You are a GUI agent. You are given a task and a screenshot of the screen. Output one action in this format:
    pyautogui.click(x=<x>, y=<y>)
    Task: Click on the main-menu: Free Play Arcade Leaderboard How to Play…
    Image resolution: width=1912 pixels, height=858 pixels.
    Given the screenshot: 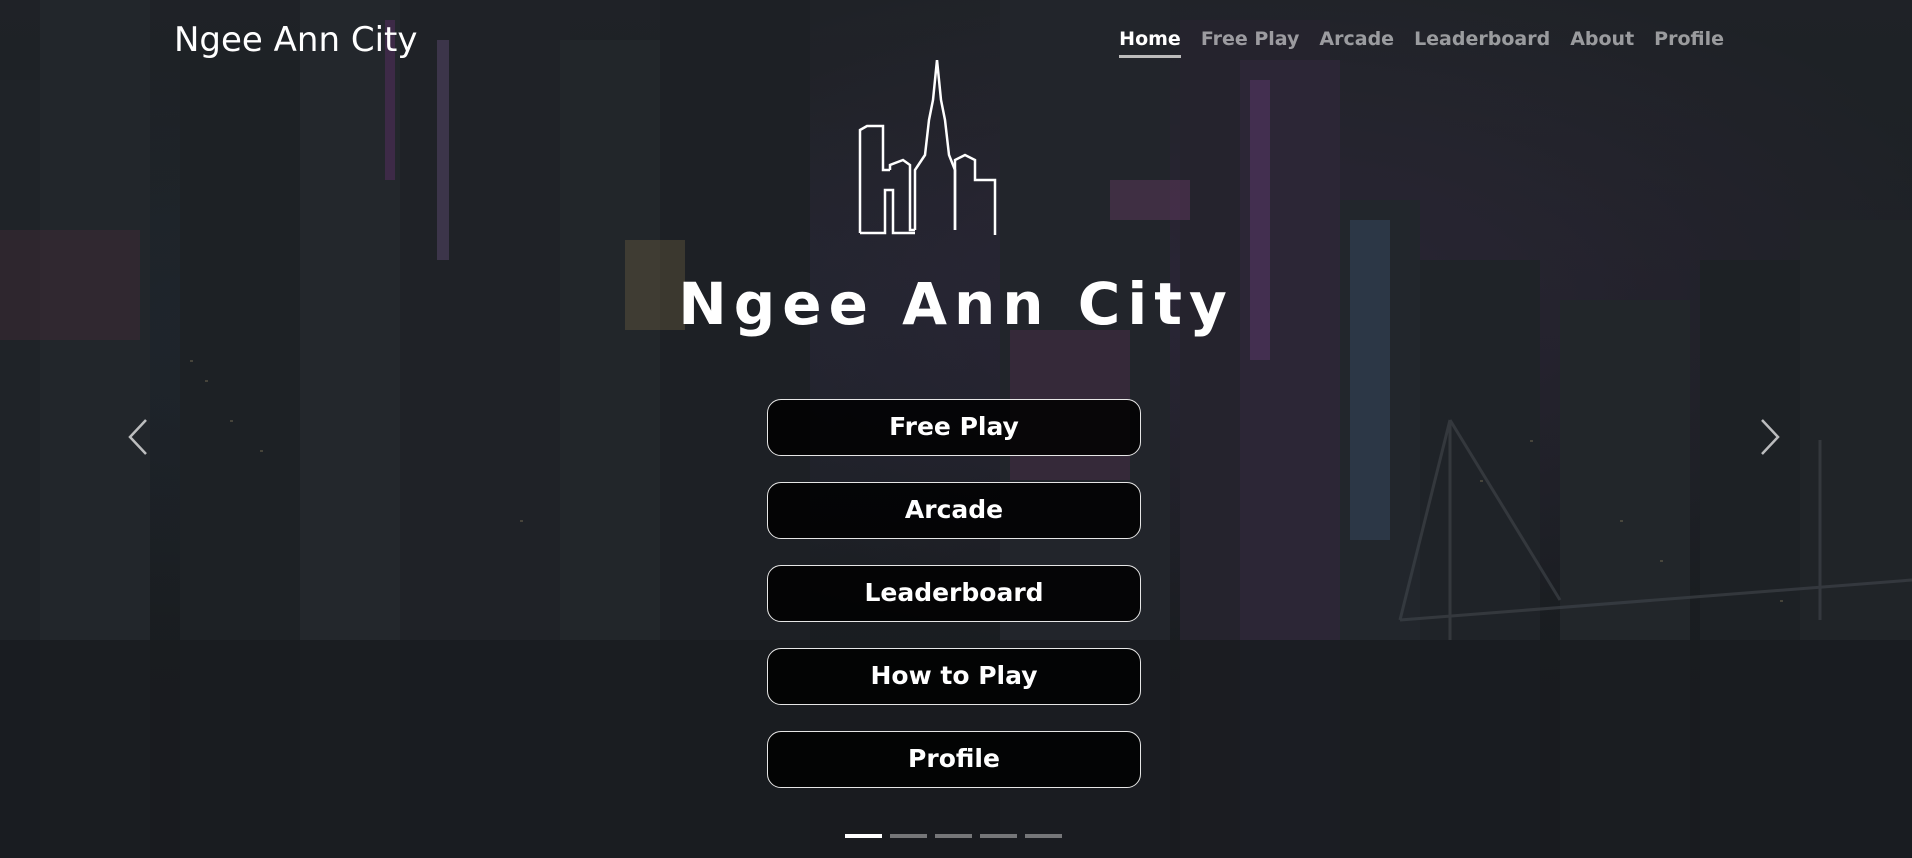 What is the action you would take?
    pyautogui.click(x=954, y=606)
    